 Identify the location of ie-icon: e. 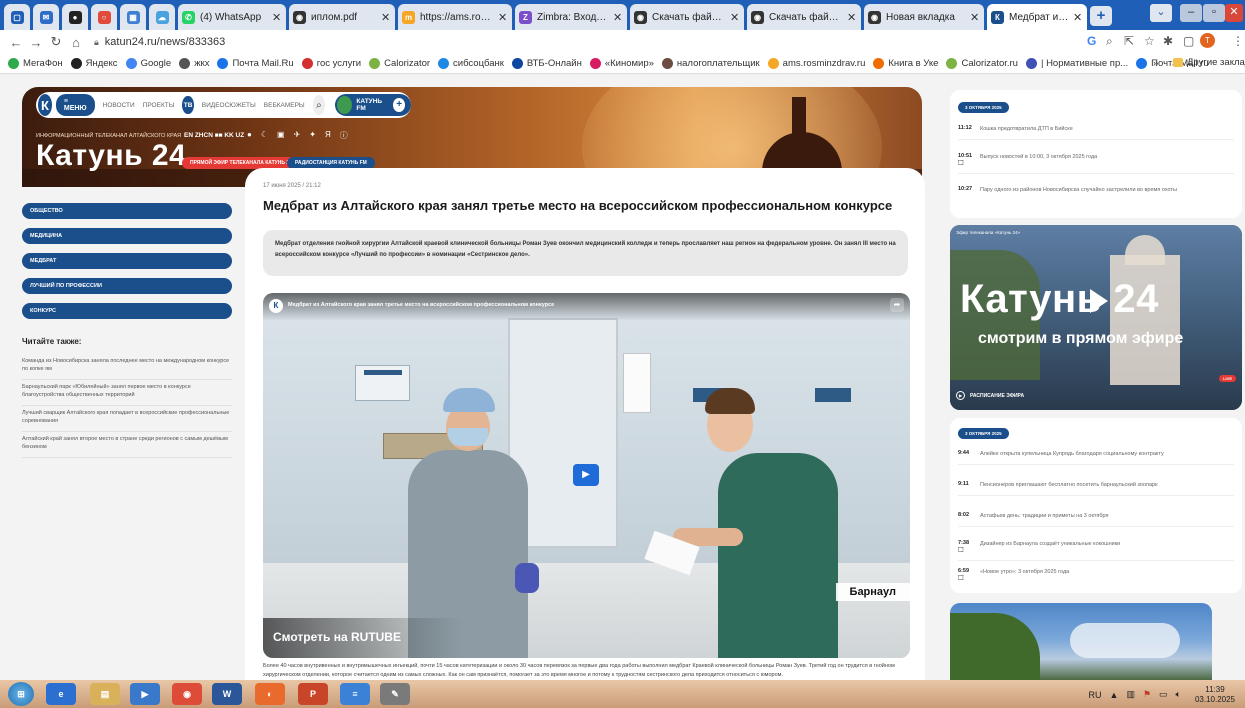
(61, 694).